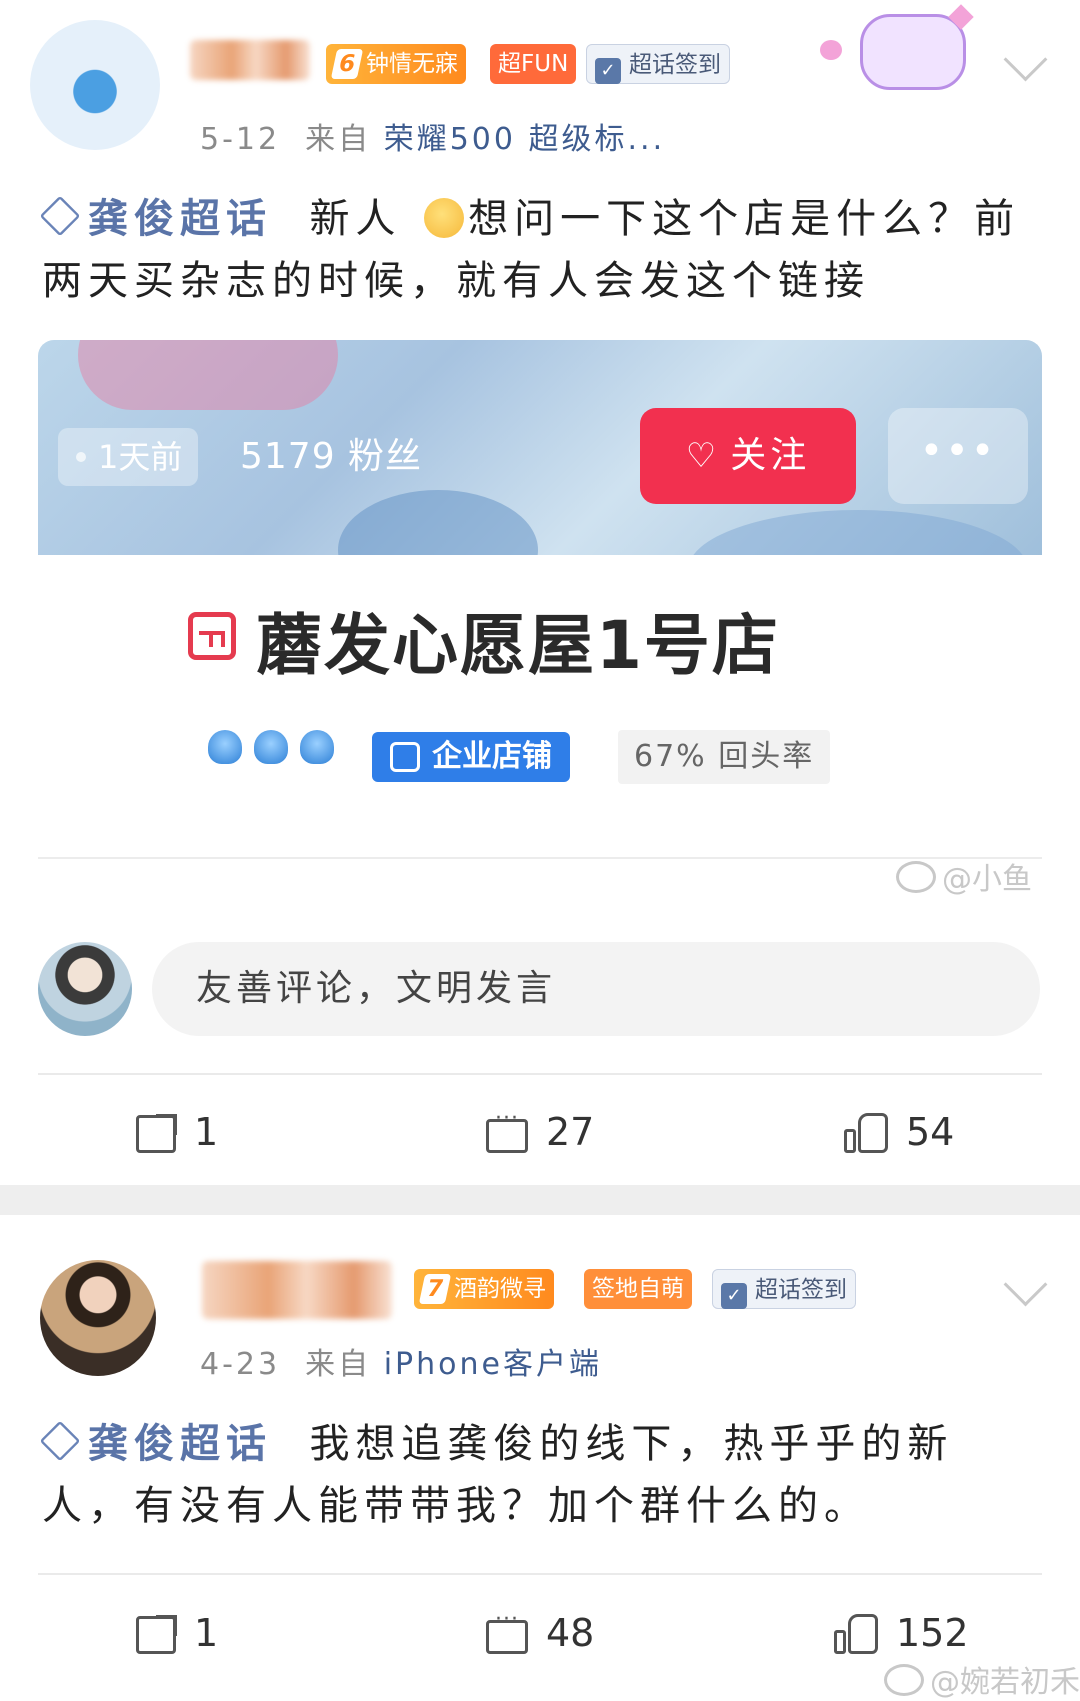 The image size is (1080, 1701). What do you see at coordinates (85, 989) in the screenshot?
I see `my-avatar` at bounding box center [85, 989].